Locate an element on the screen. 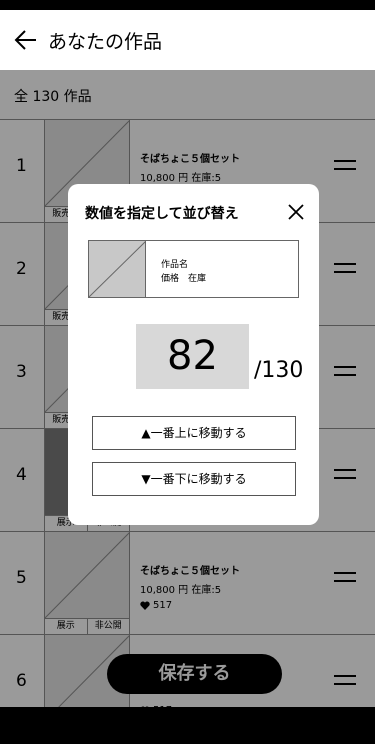  position-total: /130 is located at coordinates (279, 370).